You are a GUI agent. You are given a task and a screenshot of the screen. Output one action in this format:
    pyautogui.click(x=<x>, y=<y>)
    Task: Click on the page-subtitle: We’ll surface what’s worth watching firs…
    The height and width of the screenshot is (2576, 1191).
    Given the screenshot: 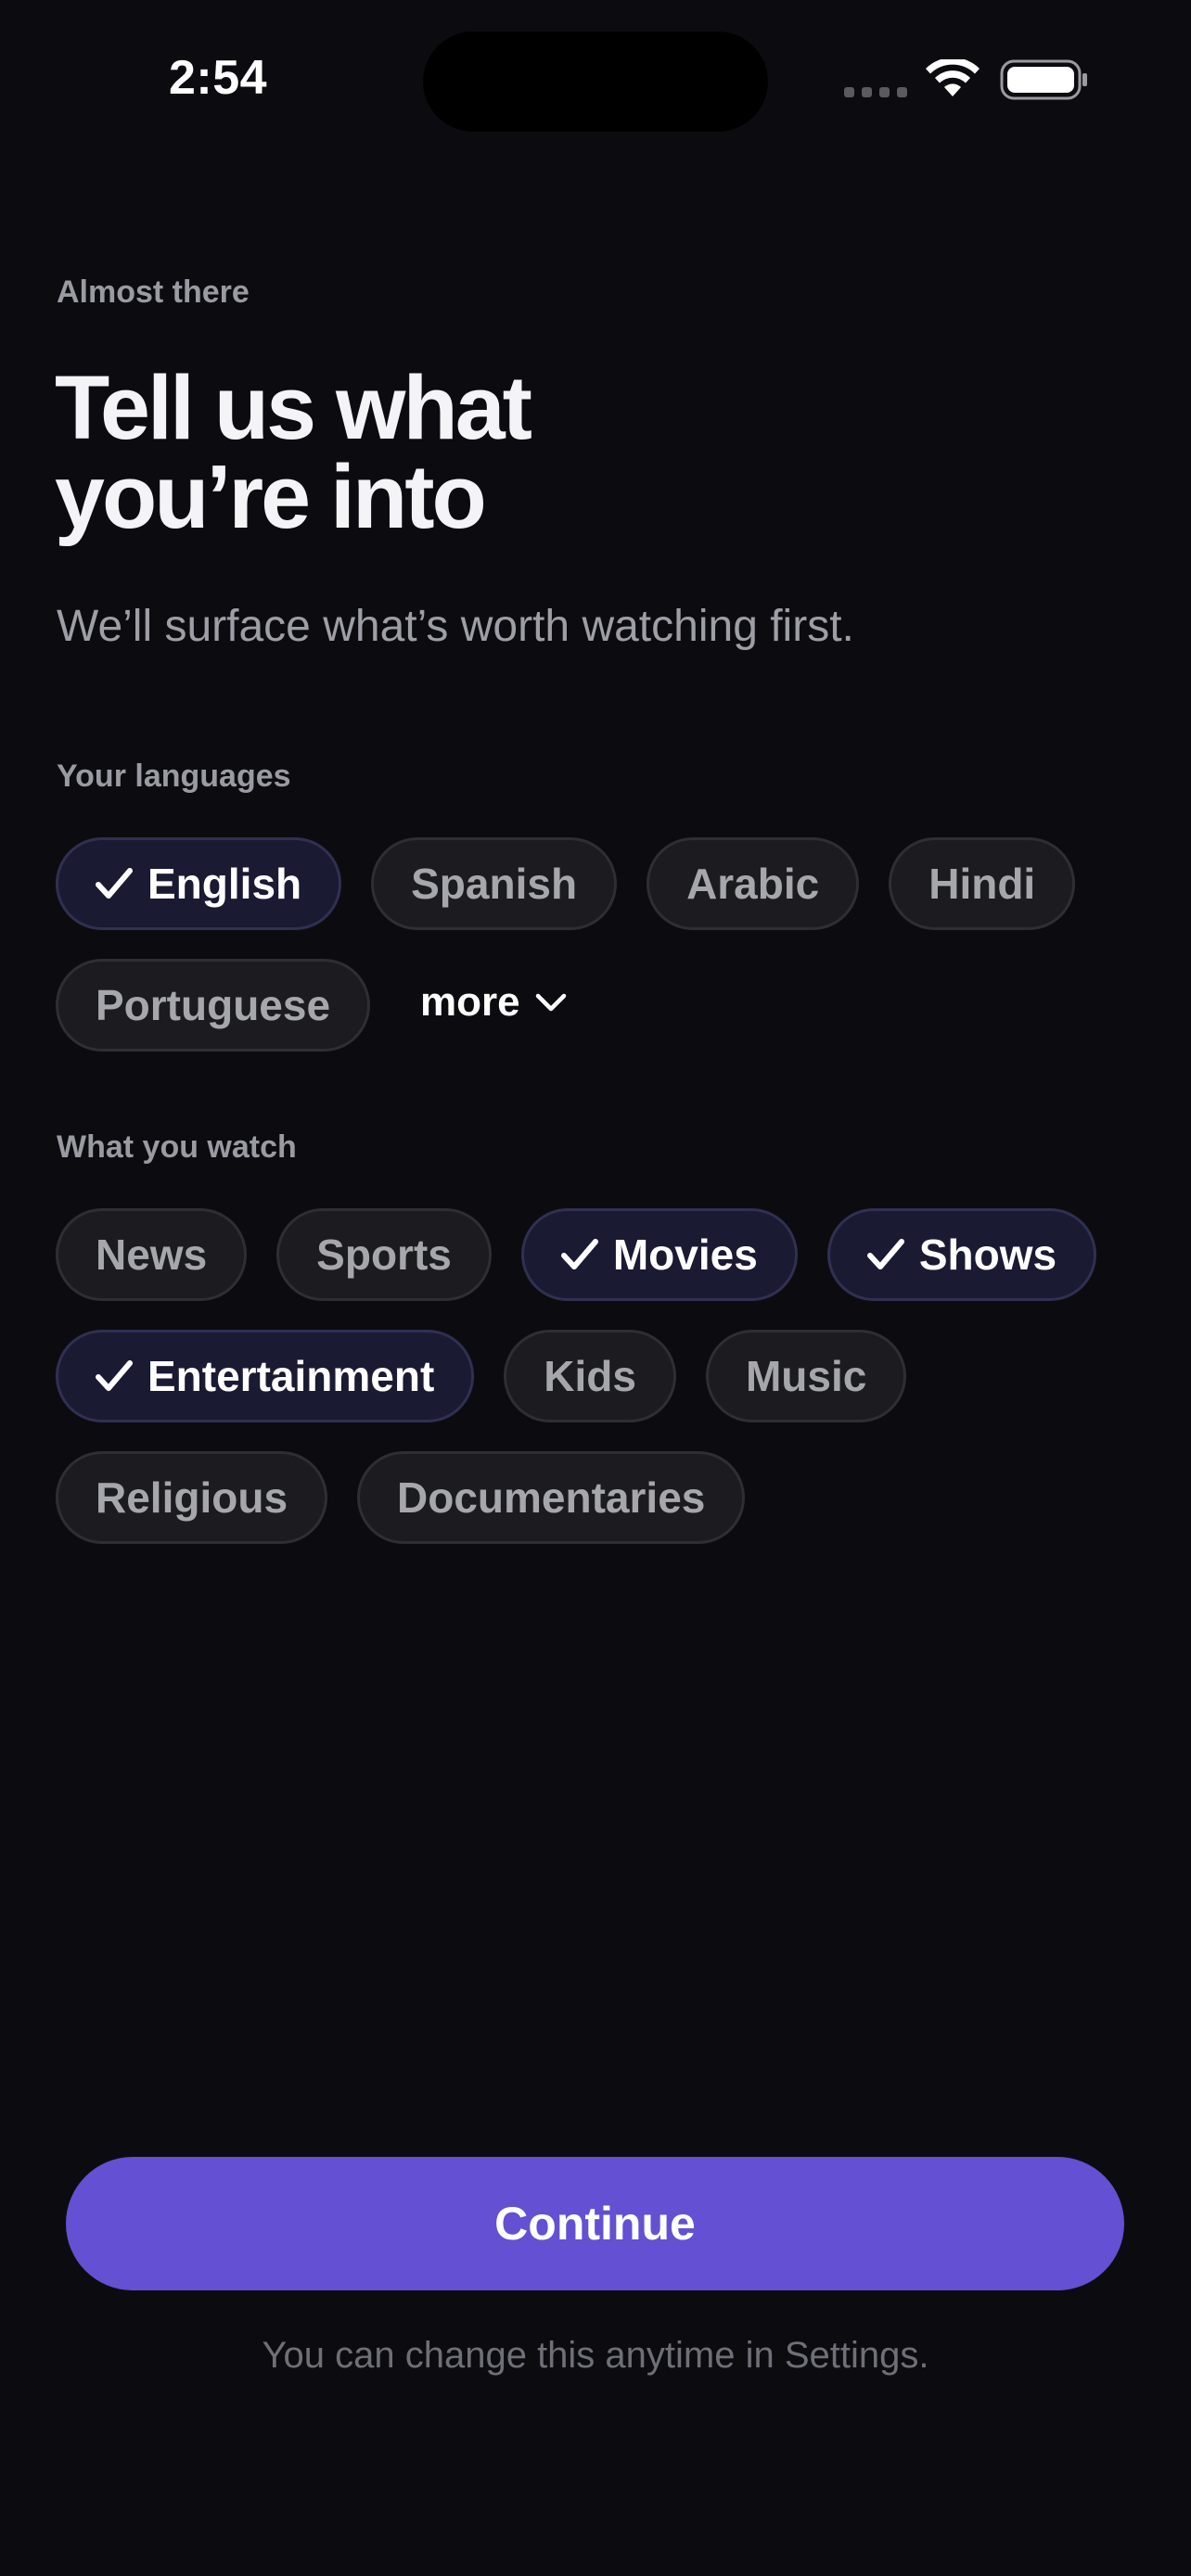 What is the action you would take?
    pyautogui.click(x=455, y=626)
    